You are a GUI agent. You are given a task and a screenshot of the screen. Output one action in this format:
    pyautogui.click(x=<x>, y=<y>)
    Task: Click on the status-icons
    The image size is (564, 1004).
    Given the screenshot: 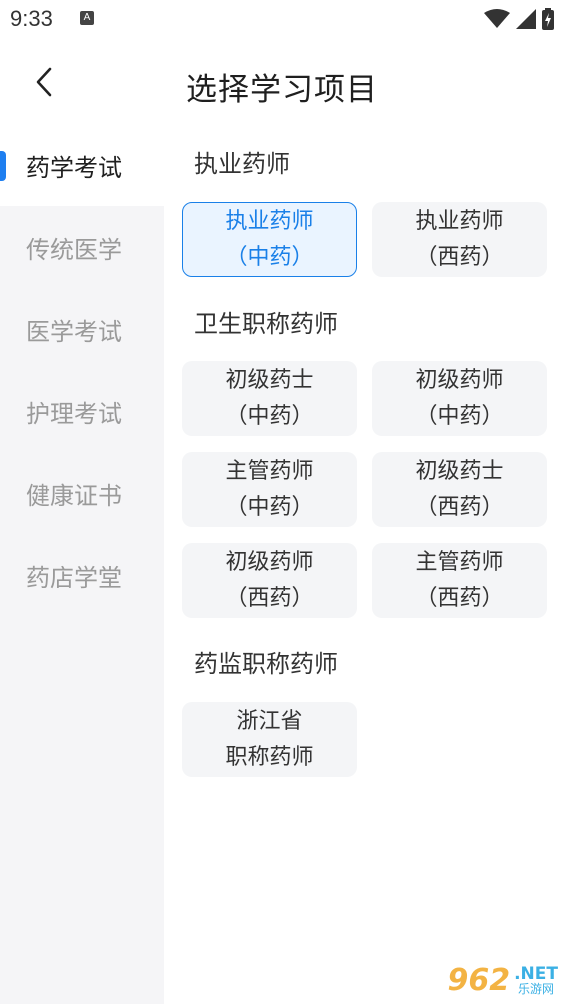 What is the action you would take?
    pyautogui.click(x=519, y=19)
    